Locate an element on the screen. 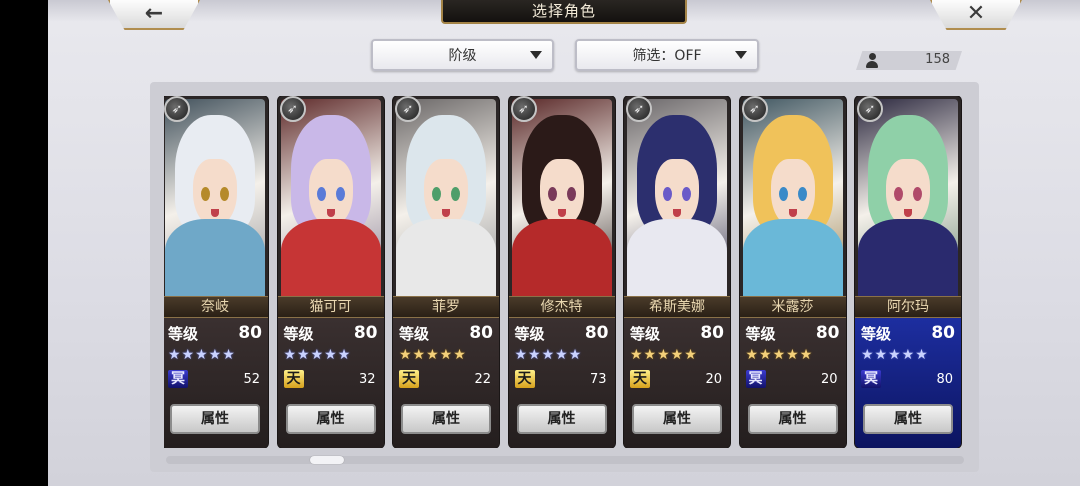  character-name: 阿尔玛 is located at coordinates (908, 307).